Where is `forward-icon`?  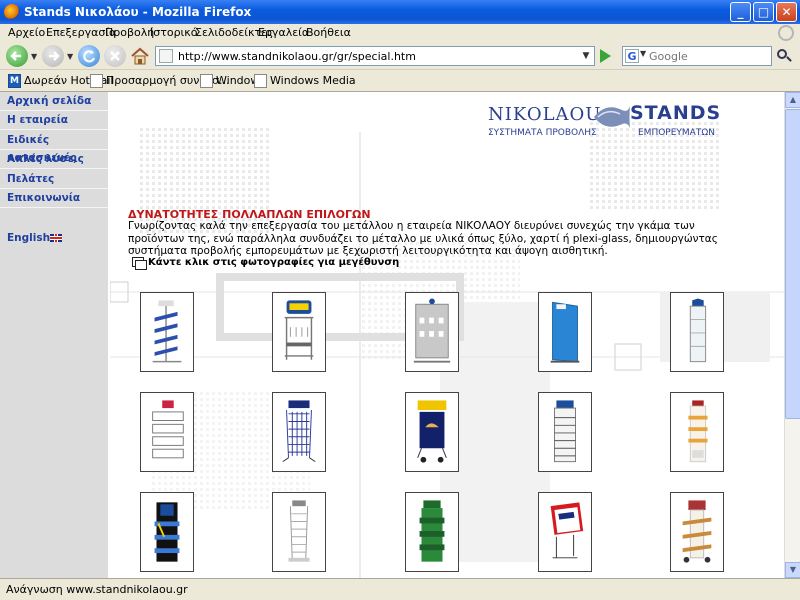
forward-icon is located at coordinates (53, 56).